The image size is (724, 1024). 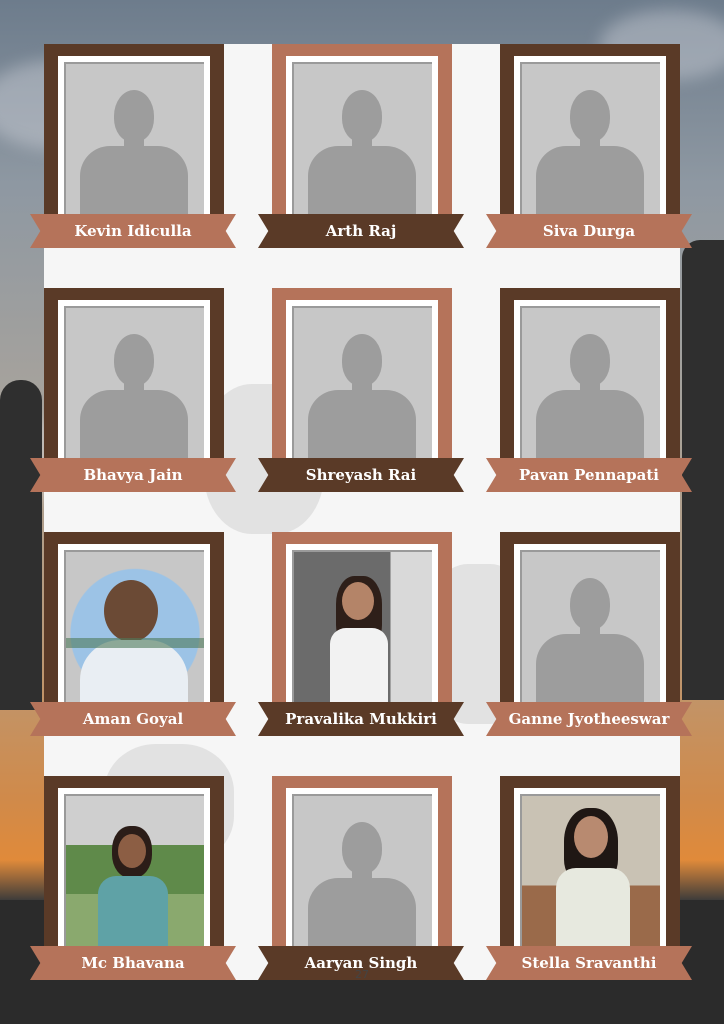 I want to click on member-name: Bhavya Jain, so click(x=133, y=475).